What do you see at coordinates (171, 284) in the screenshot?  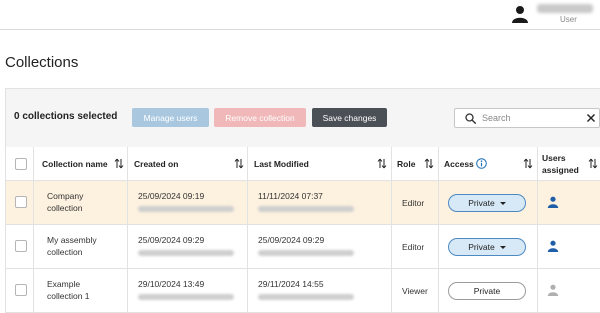 I see `created-date: 29/10/2024 13:49` at bounding box center [171, 284].